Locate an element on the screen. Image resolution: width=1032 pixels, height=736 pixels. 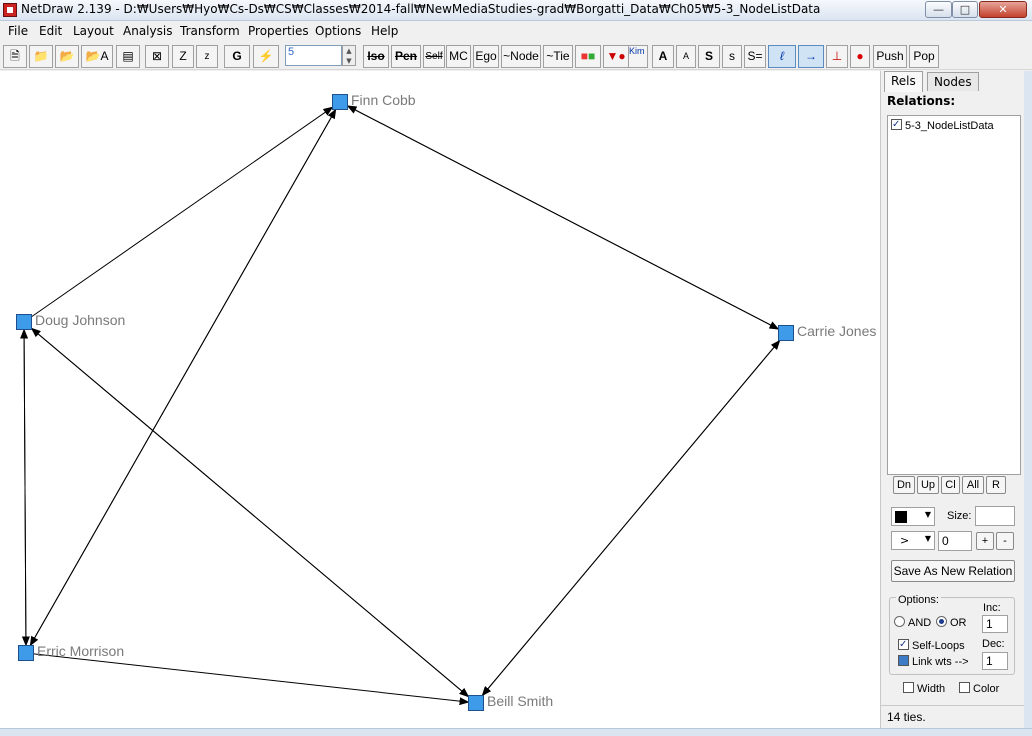
pendants-button: Pen is located at coordinates (406, 56).